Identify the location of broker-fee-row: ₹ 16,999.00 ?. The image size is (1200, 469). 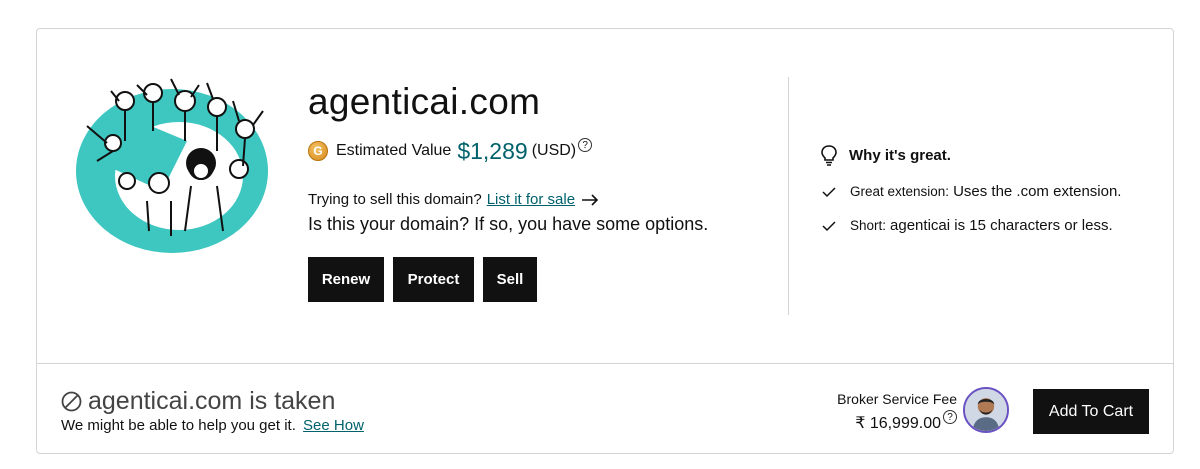
(892, 421).